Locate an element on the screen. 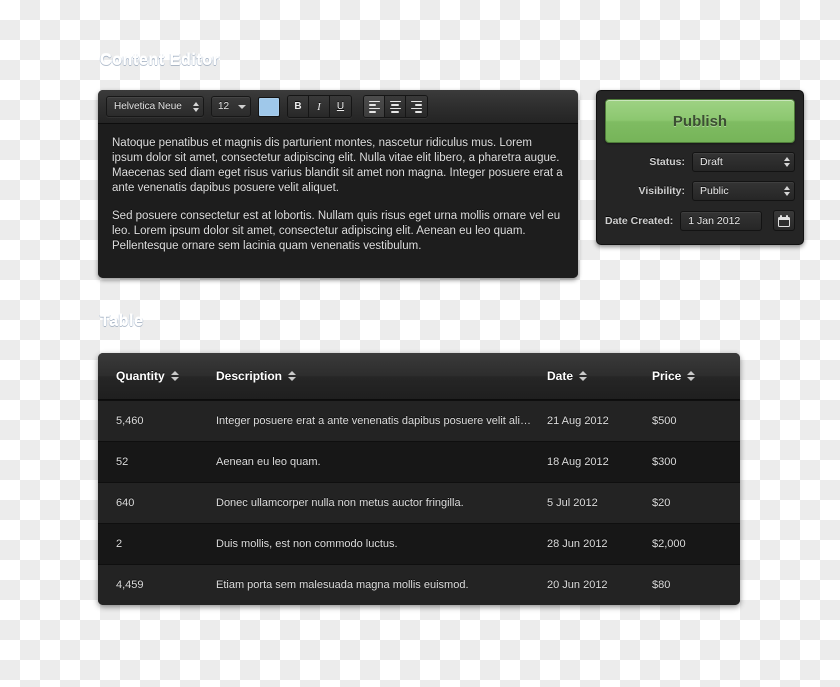 This screenshot has width=840, height=687. text-color-swatch is located at coordinates (269, 106).